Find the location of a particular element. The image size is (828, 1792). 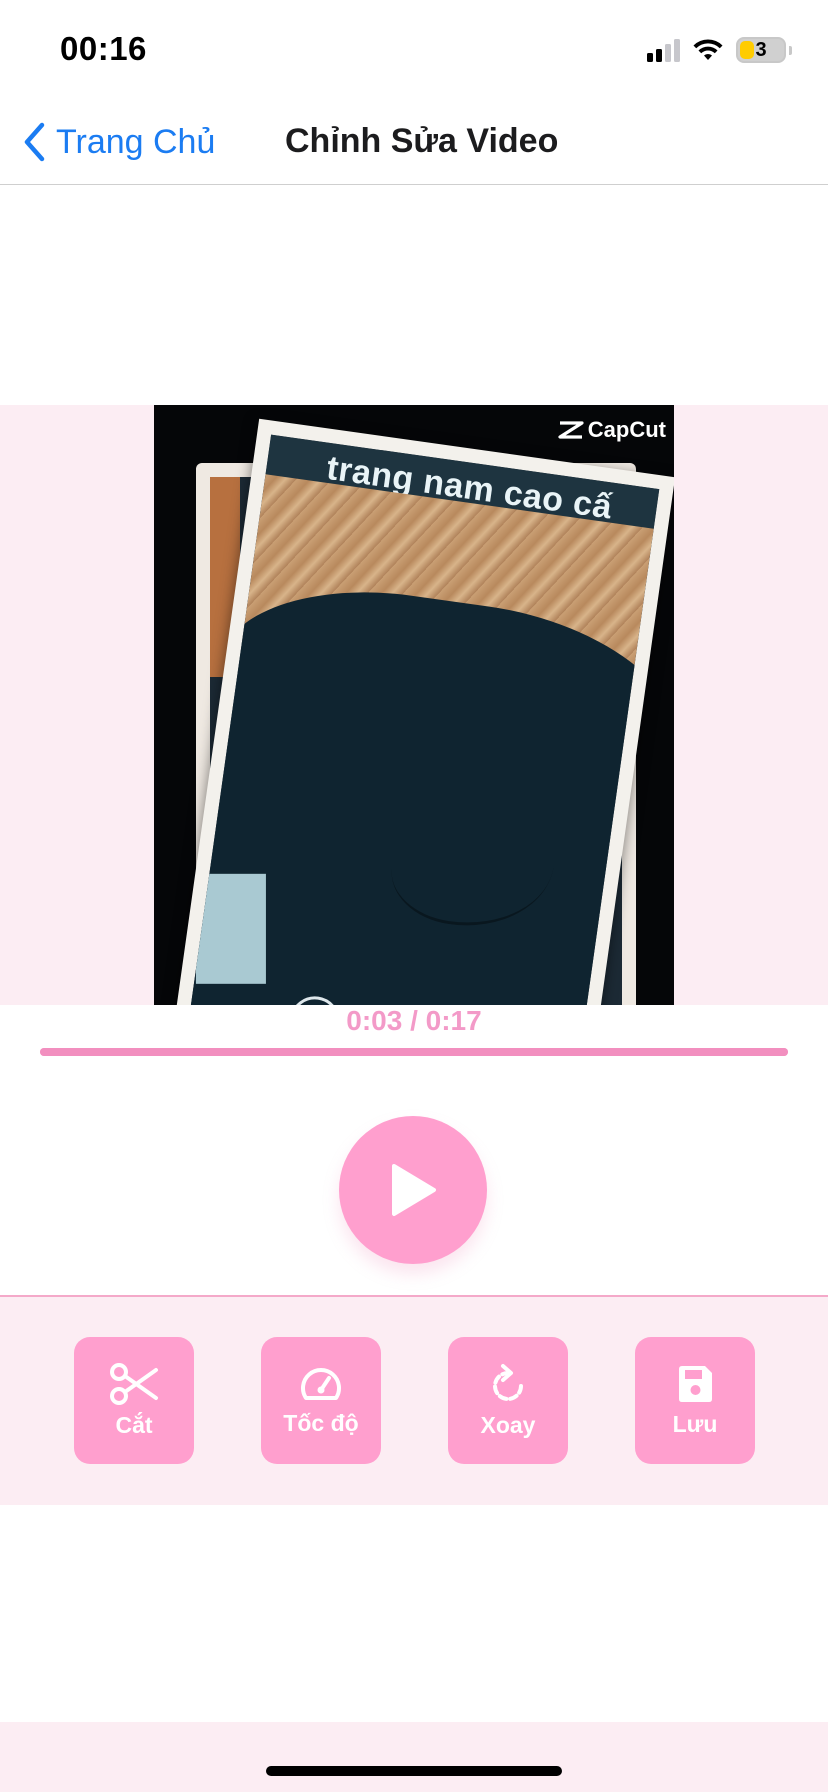

scissors-icon is located at coordinates (134, 1384).